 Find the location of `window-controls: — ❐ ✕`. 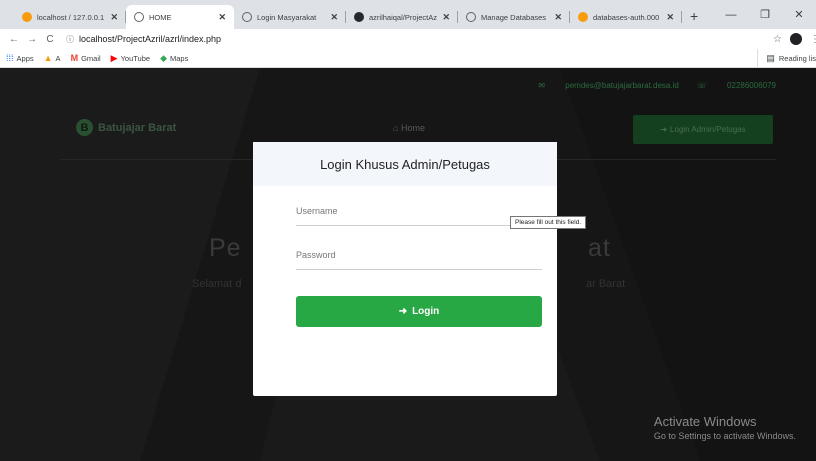

window-controls: — ❐ ✕ is located at coordinates (765, 14).